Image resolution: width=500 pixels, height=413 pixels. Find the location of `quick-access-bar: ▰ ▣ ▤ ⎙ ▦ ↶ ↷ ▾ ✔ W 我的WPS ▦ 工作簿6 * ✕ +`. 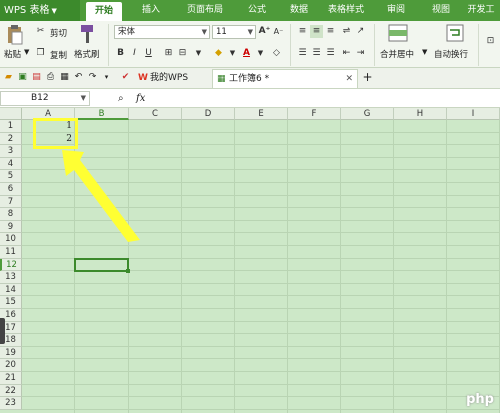

quick-access-bar: ▰ ▣ ▤ ⎙ ▦ ↶ ↷ ▾ ✔ W 我的WPS ▦ 工作簿6 * ✕ + is located at coordinates (250, 78).